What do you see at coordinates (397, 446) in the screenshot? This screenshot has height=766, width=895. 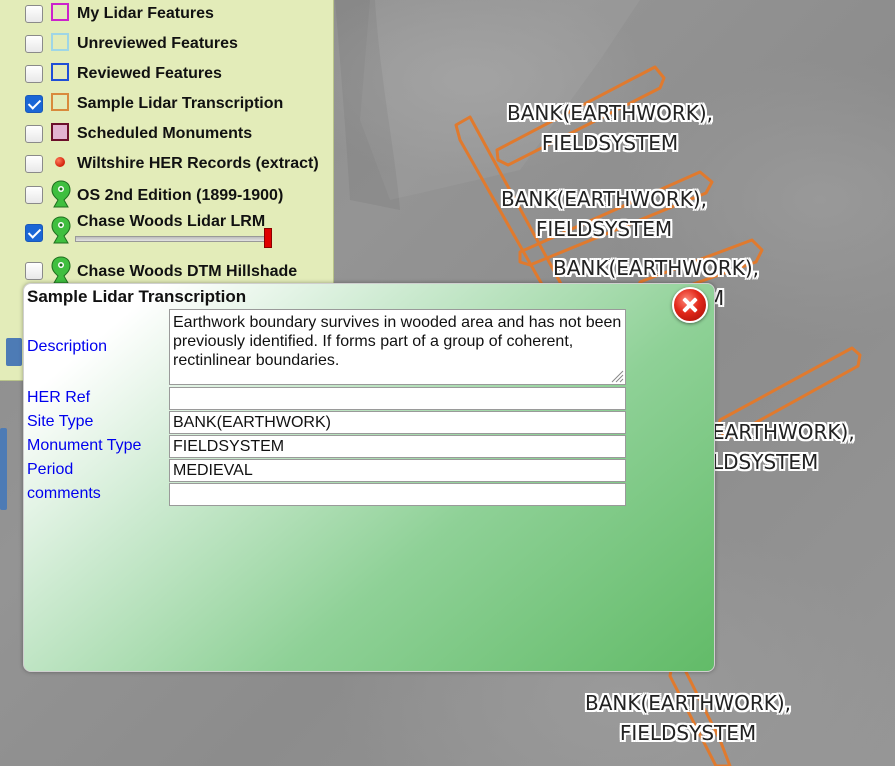 I see `monument-type-field` at bounding box center [397, 446].